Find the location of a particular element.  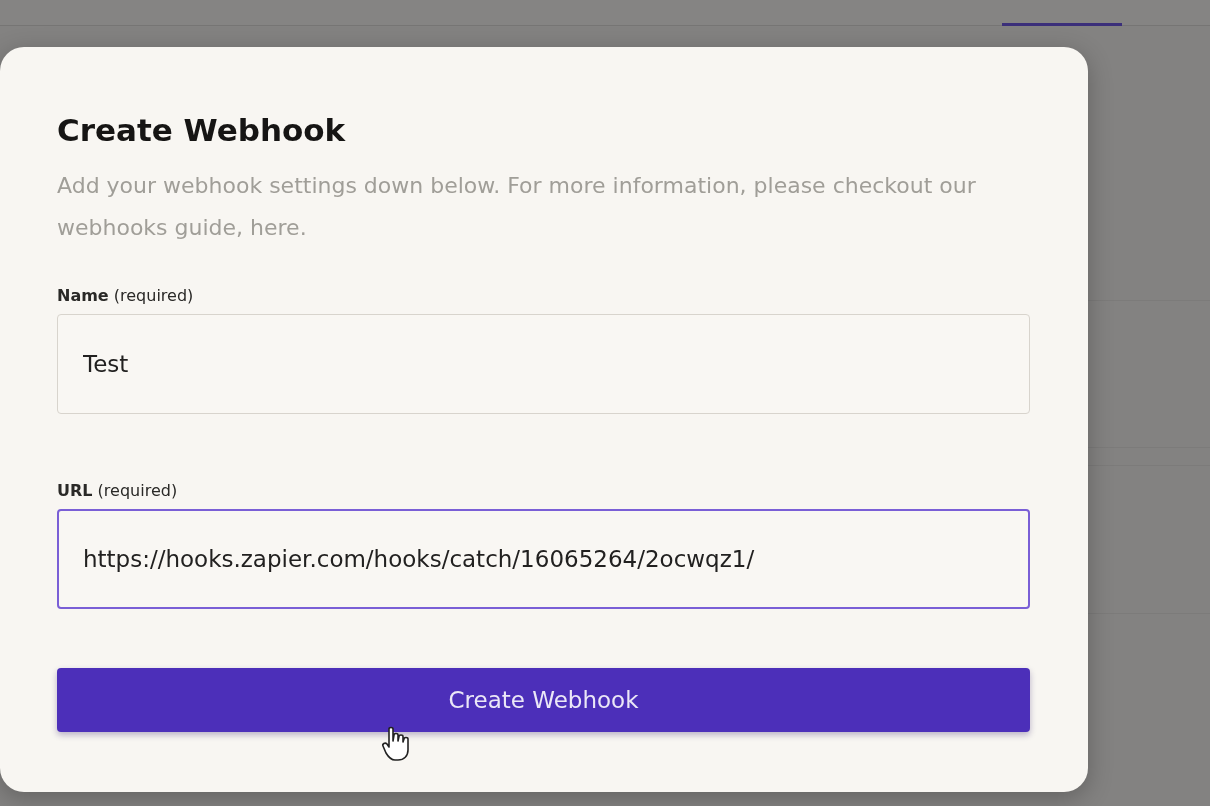

create-webhook-button: Create Webhook is located at coordinates (543, 700).